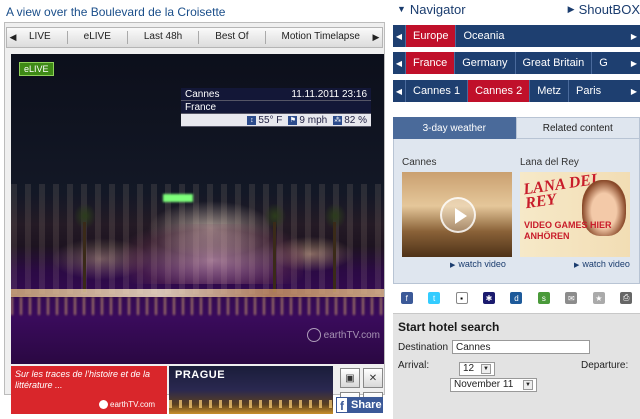 Image resolution: width=640 pixels, height=419 pixels. I want to click on region-items: Europe Oceania, so click(516, 36).